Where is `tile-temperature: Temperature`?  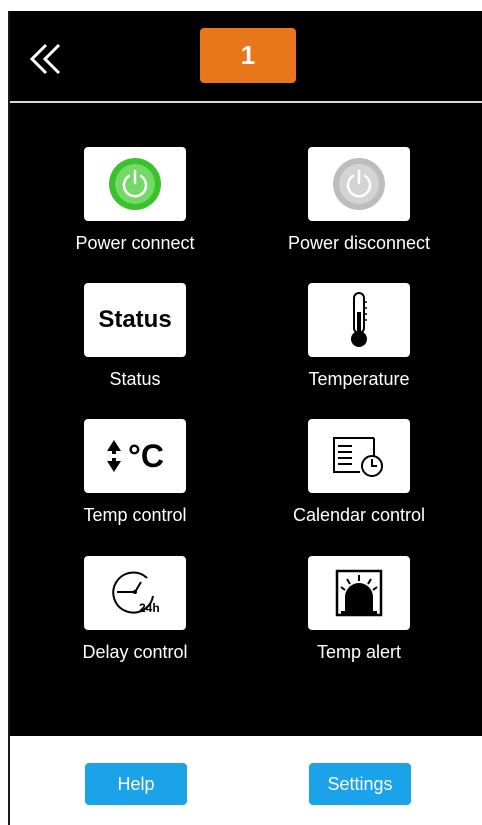
tile-temperature: Temperature is located at coordinates (348, 343).